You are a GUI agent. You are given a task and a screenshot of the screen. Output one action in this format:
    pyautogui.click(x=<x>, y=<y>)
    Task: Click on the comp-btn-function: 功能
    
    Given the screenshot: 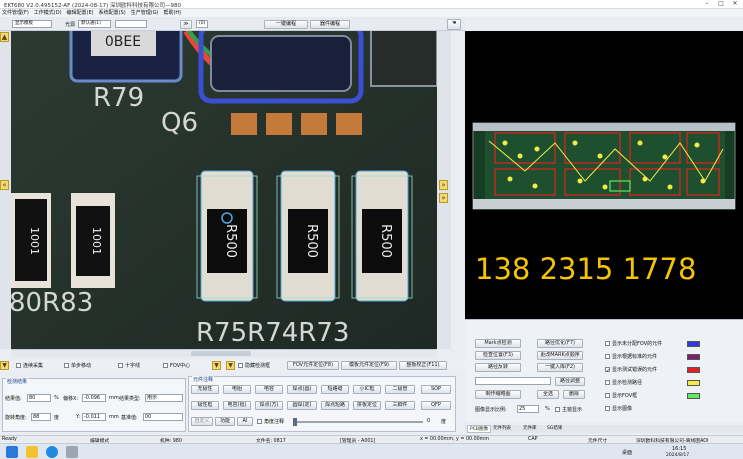 What is the action you would take?
    pyautogui.click(x=225, y=421)
    